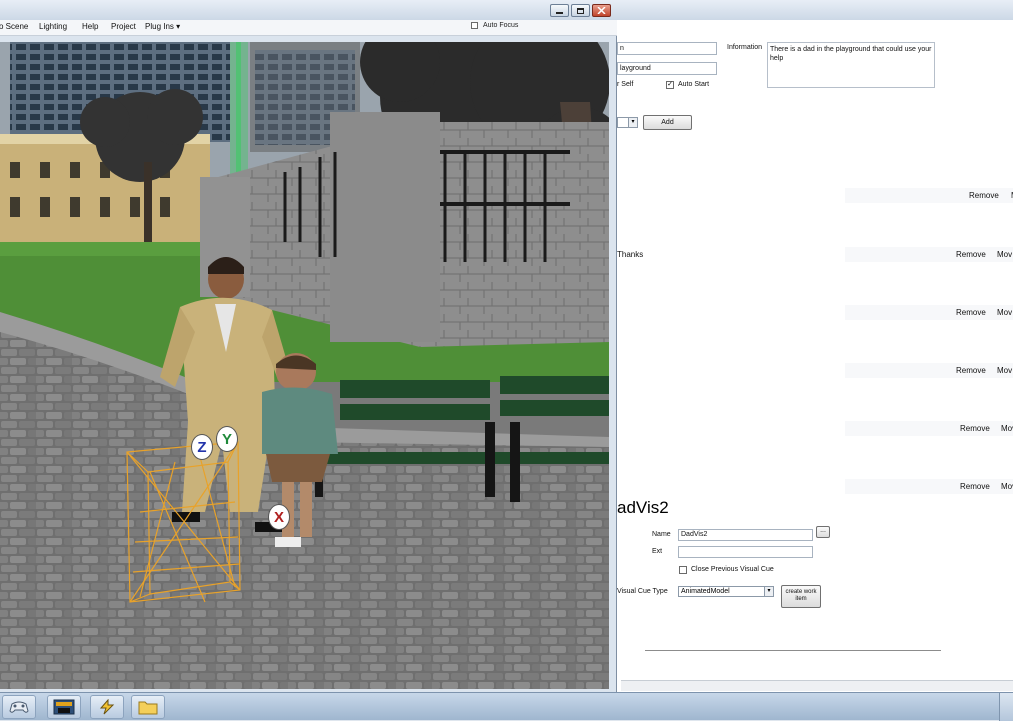 This screenshot has width=1013, height=721. Describe the element at coordinates (1006, 707) in the screenshot. I see `show-desktop-button` at that location.